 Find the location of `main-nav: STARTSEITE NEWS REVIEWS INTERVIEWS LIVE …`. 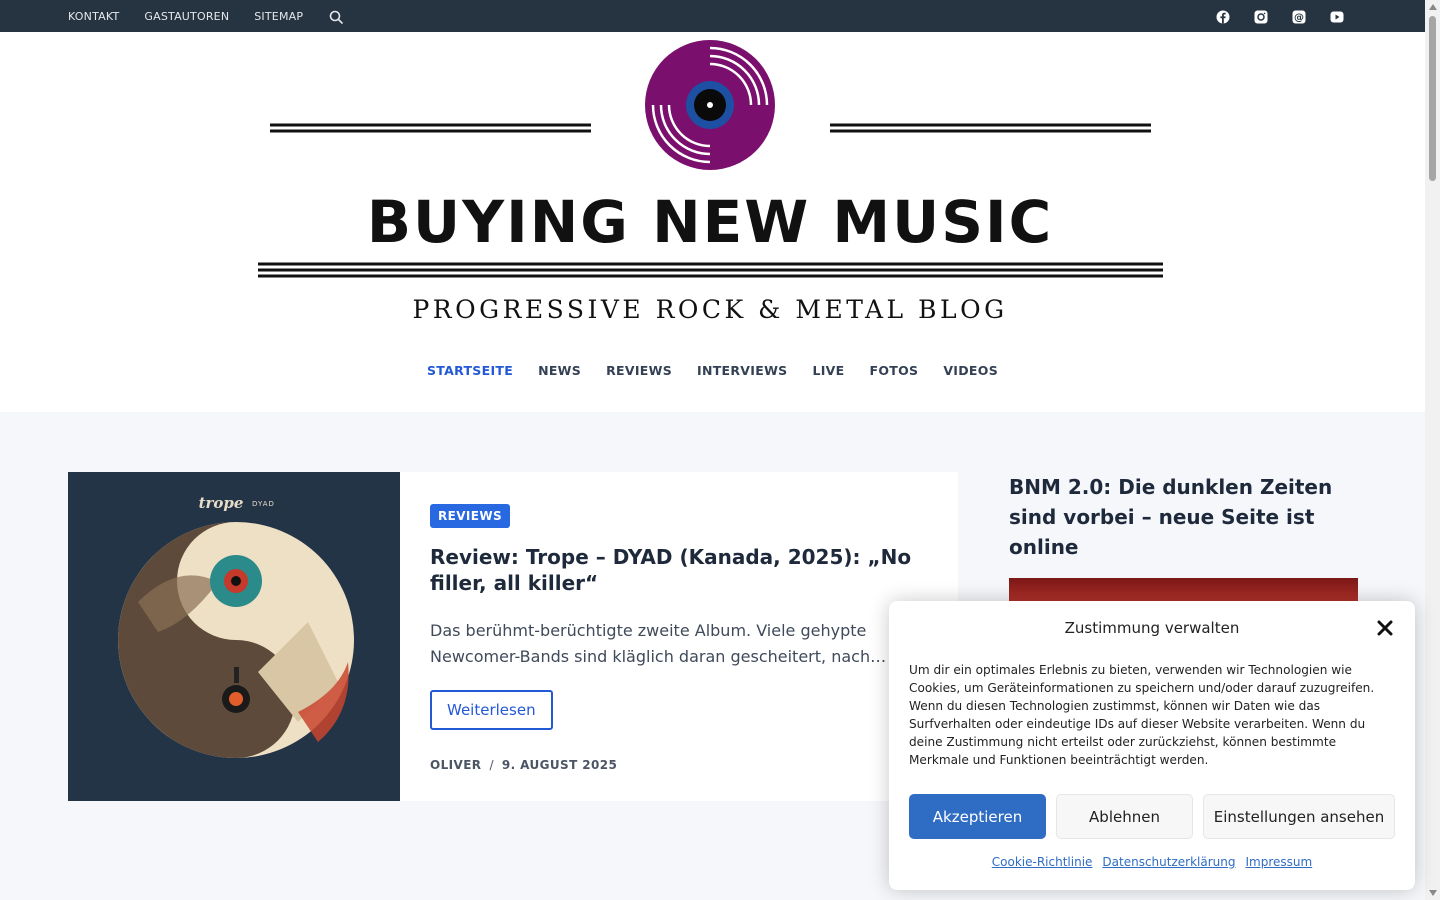

main-nav: STARTSEITE NEWS REVIEWS INTERVIEWS LIVE … is located at coordinates (712, 370).